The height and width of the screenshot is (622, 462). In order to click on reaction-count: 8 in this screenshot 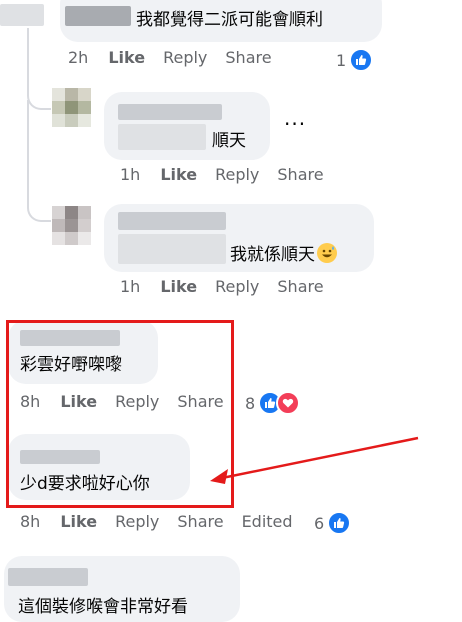, I will do `click(250, 403)`.